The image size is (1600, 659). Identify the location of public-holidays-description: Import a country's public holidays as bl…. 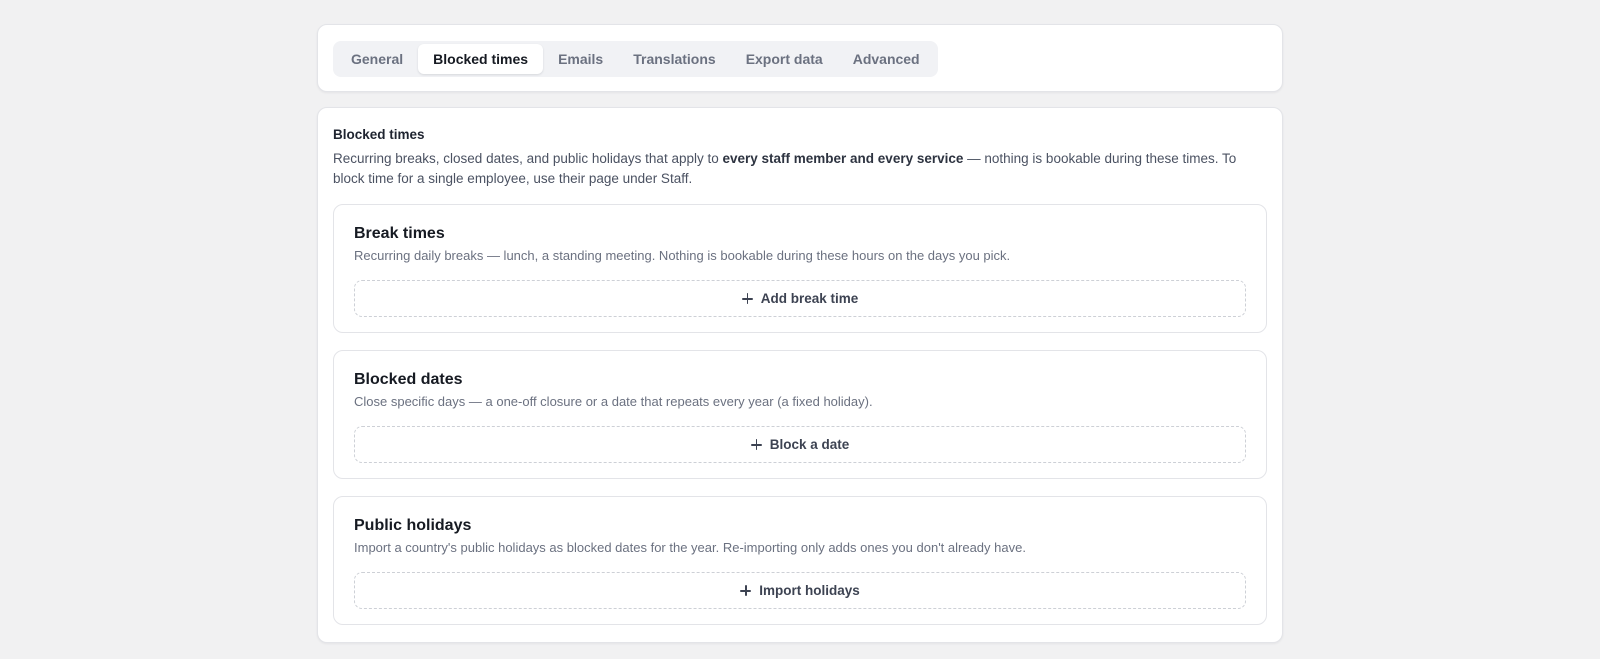
(690, 547).